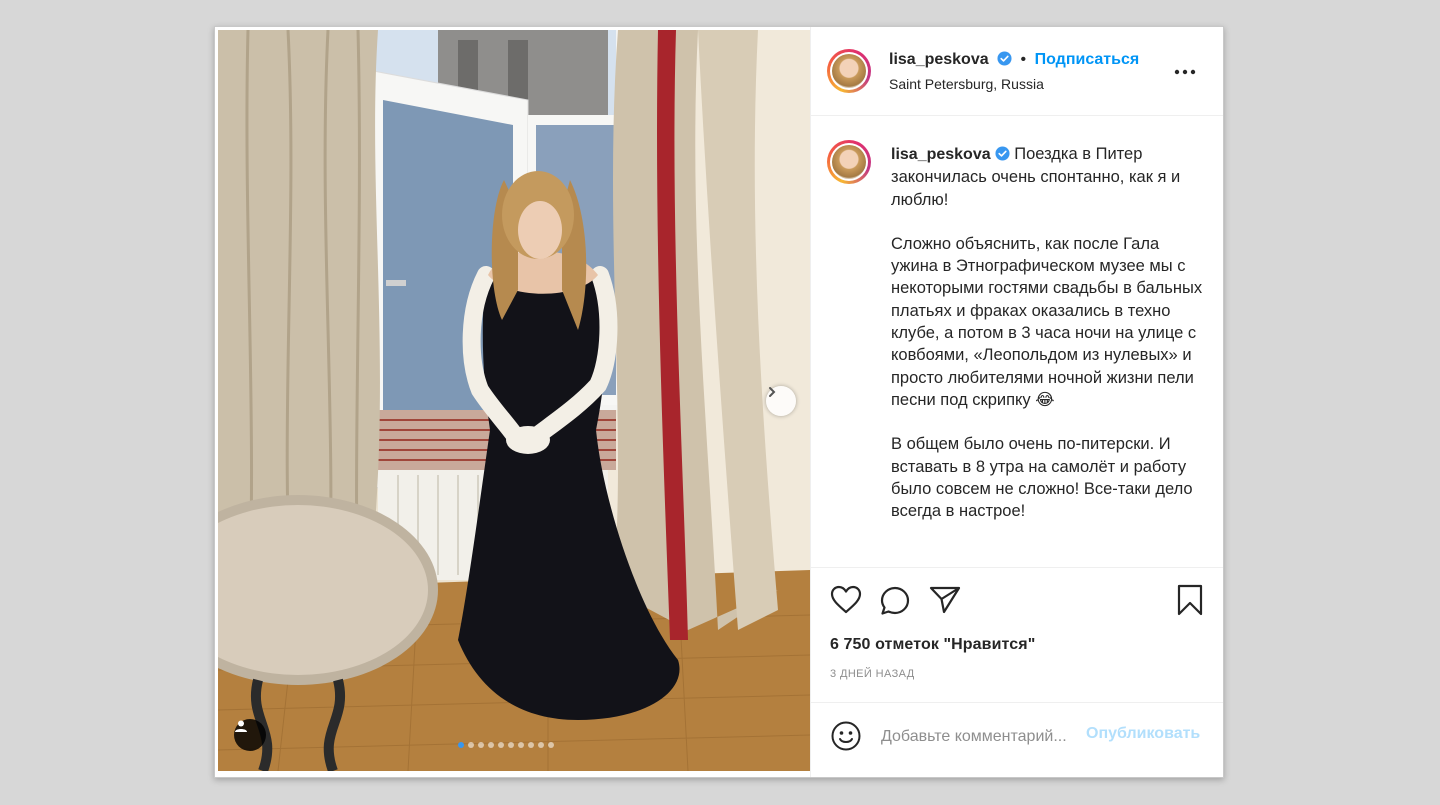 This screenshot has width=1440, height=805. Describe the element at coordinates (1014, 60) in the screenshot. I see `post-author-line: lisa_peskova • Подписаться` at that location.